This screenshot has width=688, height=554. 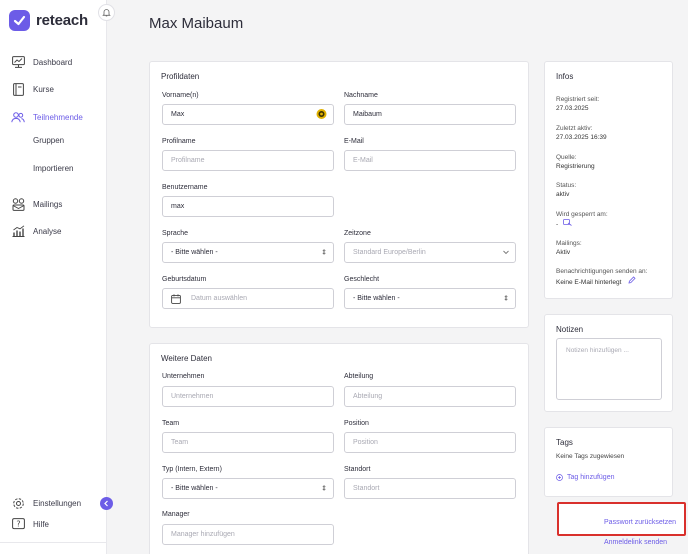 What do you see at coordinates (192, 469) in the screenshot?
I see `type-label: Typ (Intern, Extern)` at bounding box center [192, 469].